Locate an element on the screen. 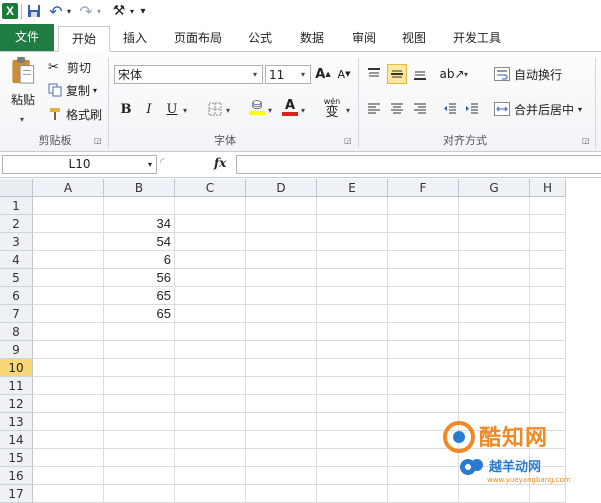 The height and width of the screenshot is (503, 601). cell-b3: 54 is located at coordinates (139, 242).